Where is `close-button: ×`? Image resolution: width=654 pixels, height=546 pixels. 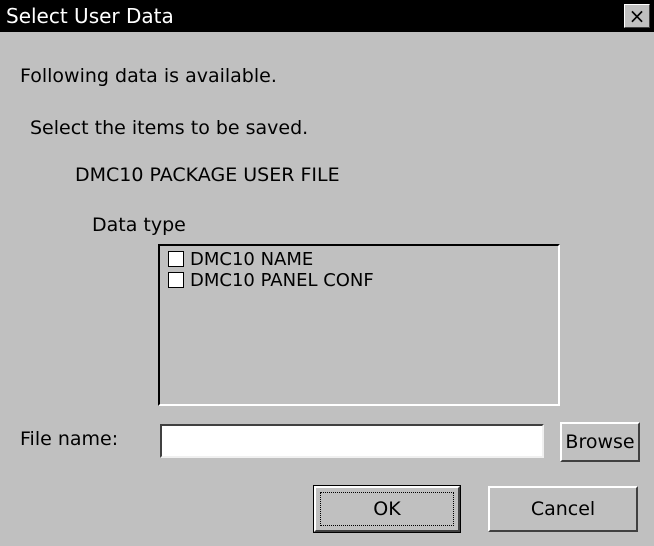
close-button: × is located at coordinates (637, 16).